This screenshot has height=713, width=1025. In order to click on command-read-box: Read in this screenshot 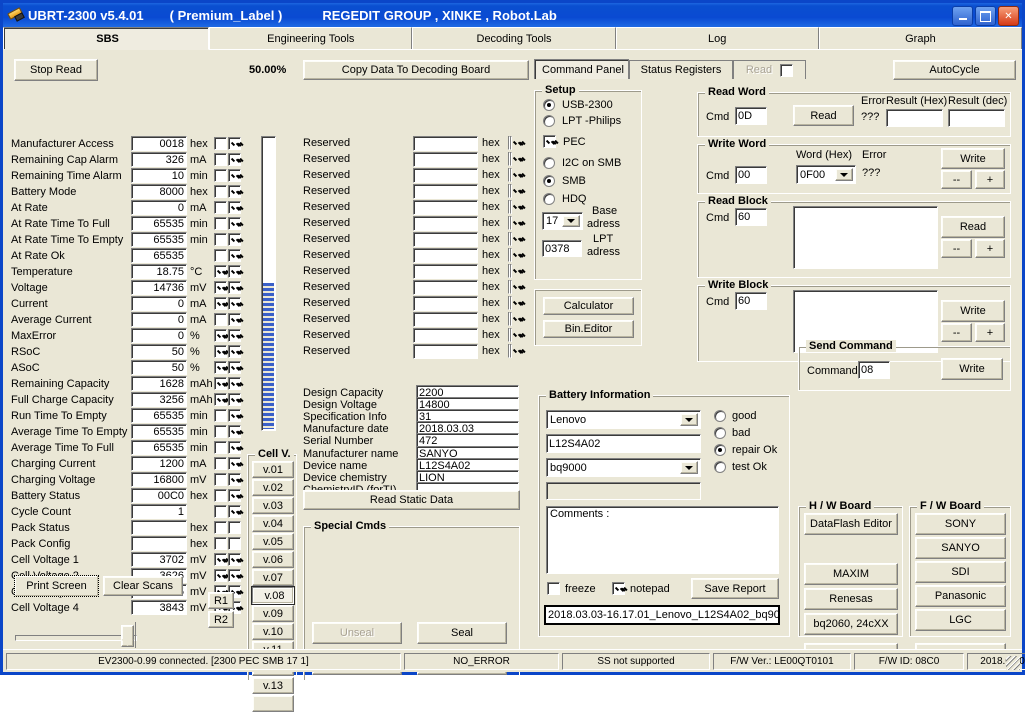, I will do `click(769, 69)`.